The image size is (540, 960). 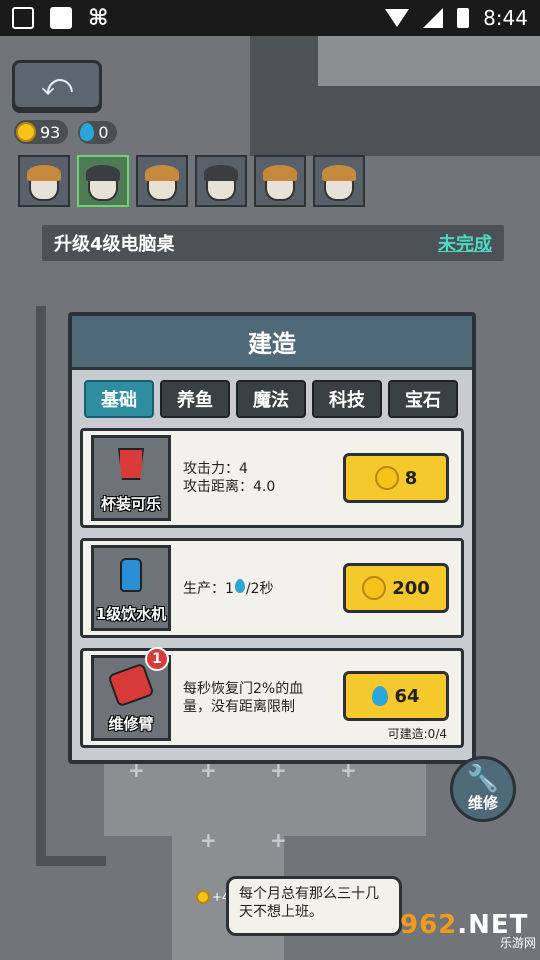 What do you see at coordinates (131, 685) in the screenshot?
I see `repair-arm-icon` at bounding box center [131, 685].